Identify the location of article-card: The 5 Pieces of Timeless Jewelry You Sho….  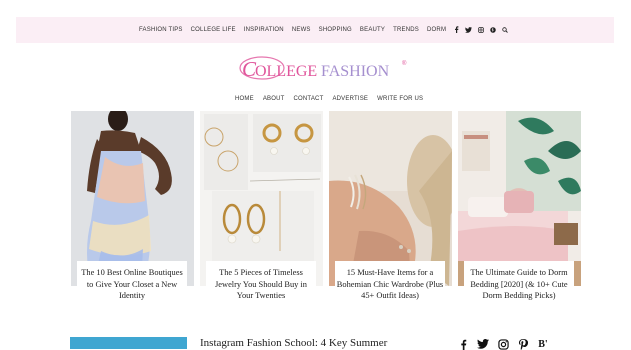
(261, 207).